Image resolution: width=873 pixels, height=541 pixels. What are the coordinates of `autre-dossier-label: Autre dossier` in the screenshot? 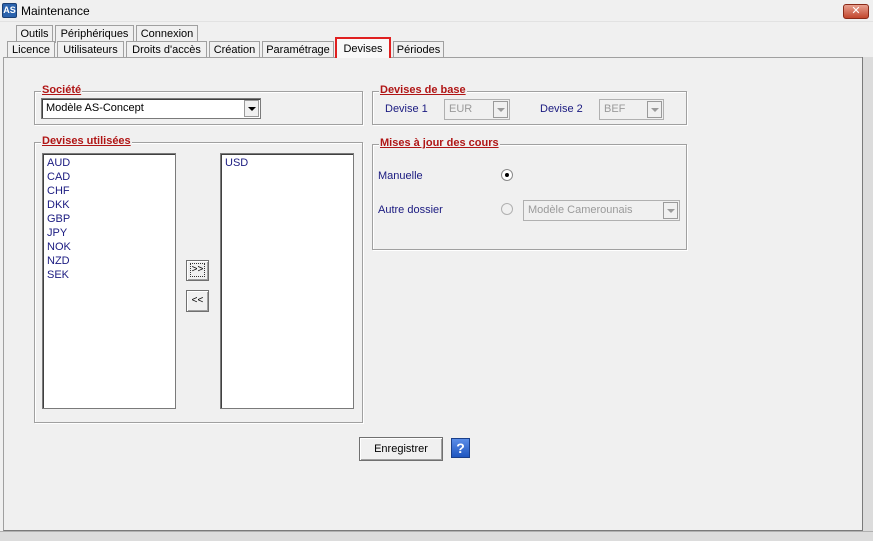 It's located at (410, 210).